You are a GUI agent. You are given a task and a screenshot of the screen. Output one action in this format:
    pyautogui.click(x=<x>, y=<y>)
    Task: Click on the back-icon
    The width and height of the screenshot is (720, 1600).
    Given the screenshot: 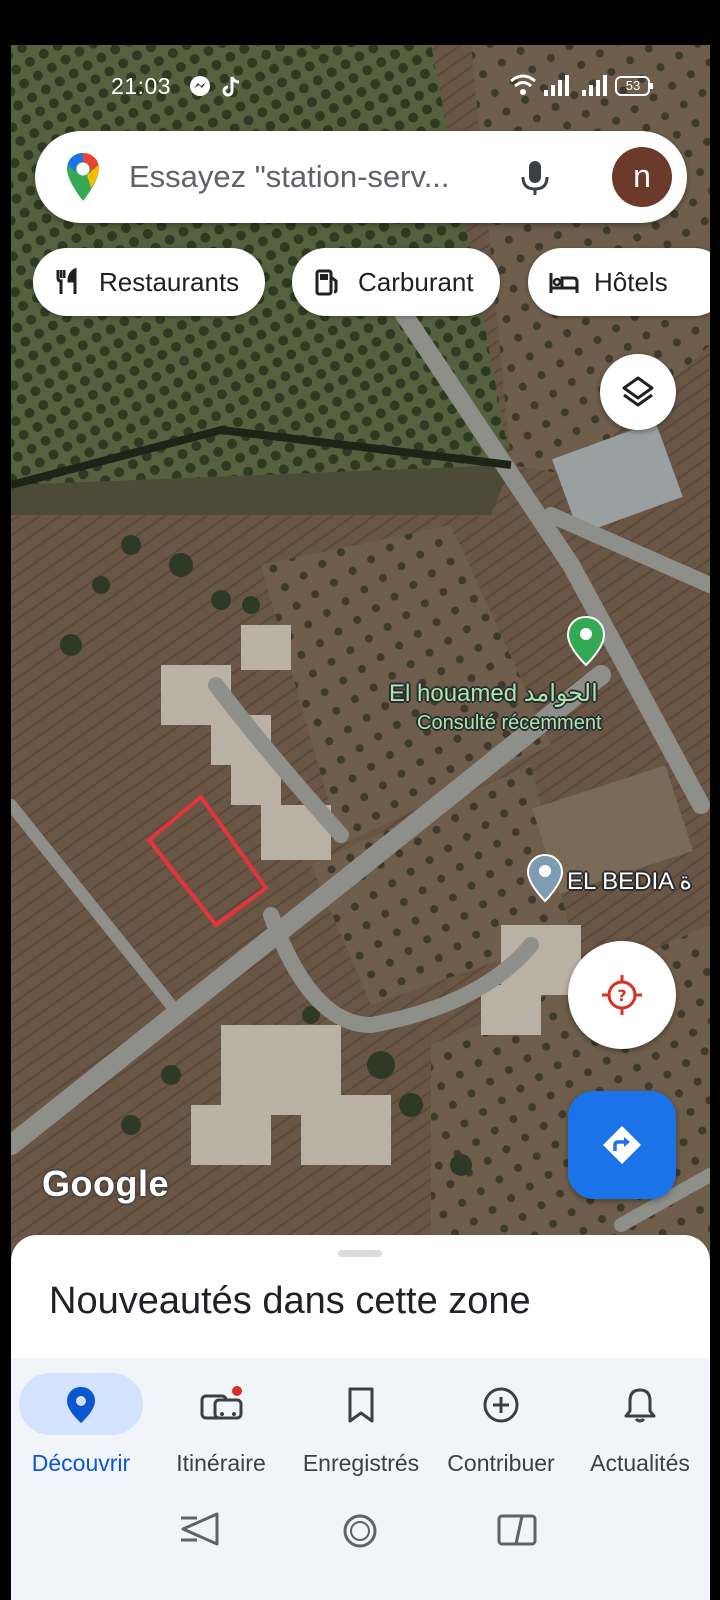 What is the action you would take?
    pyautogui.click(x=199, y=1531)
    